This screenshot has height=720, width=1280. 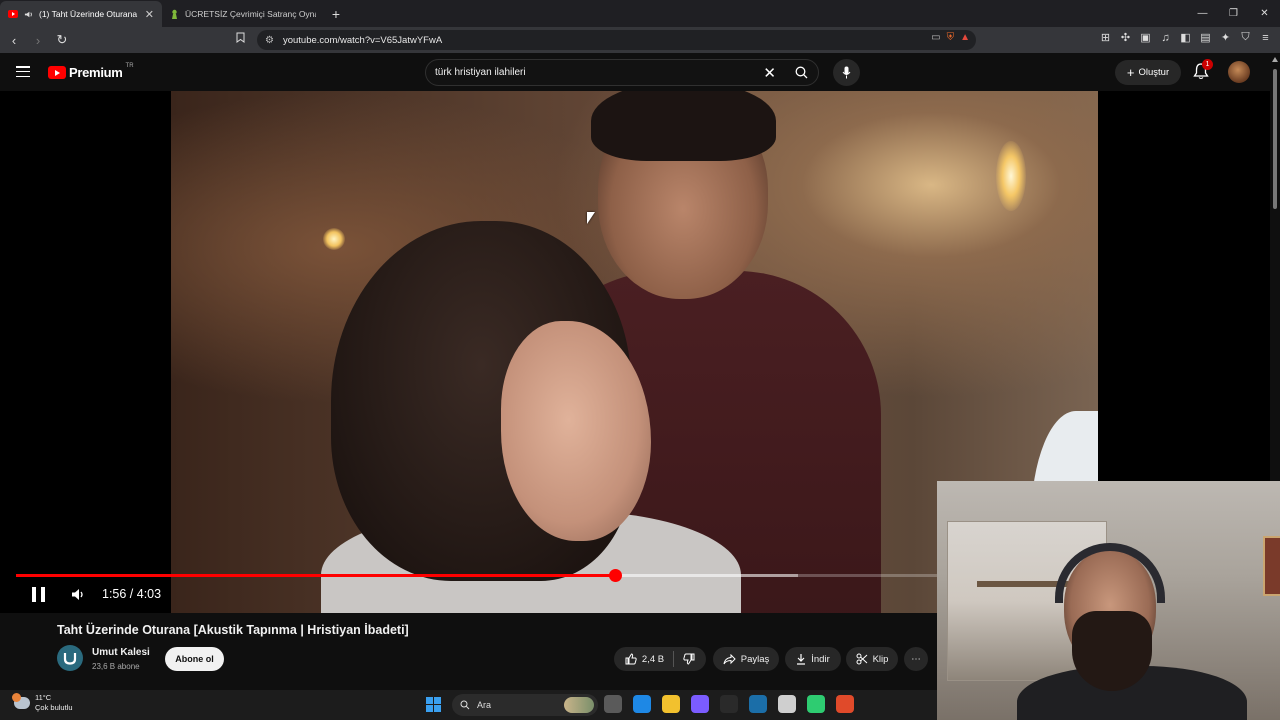 I want to click on clear-search-icon: ✕, so click(x=769, y=73).